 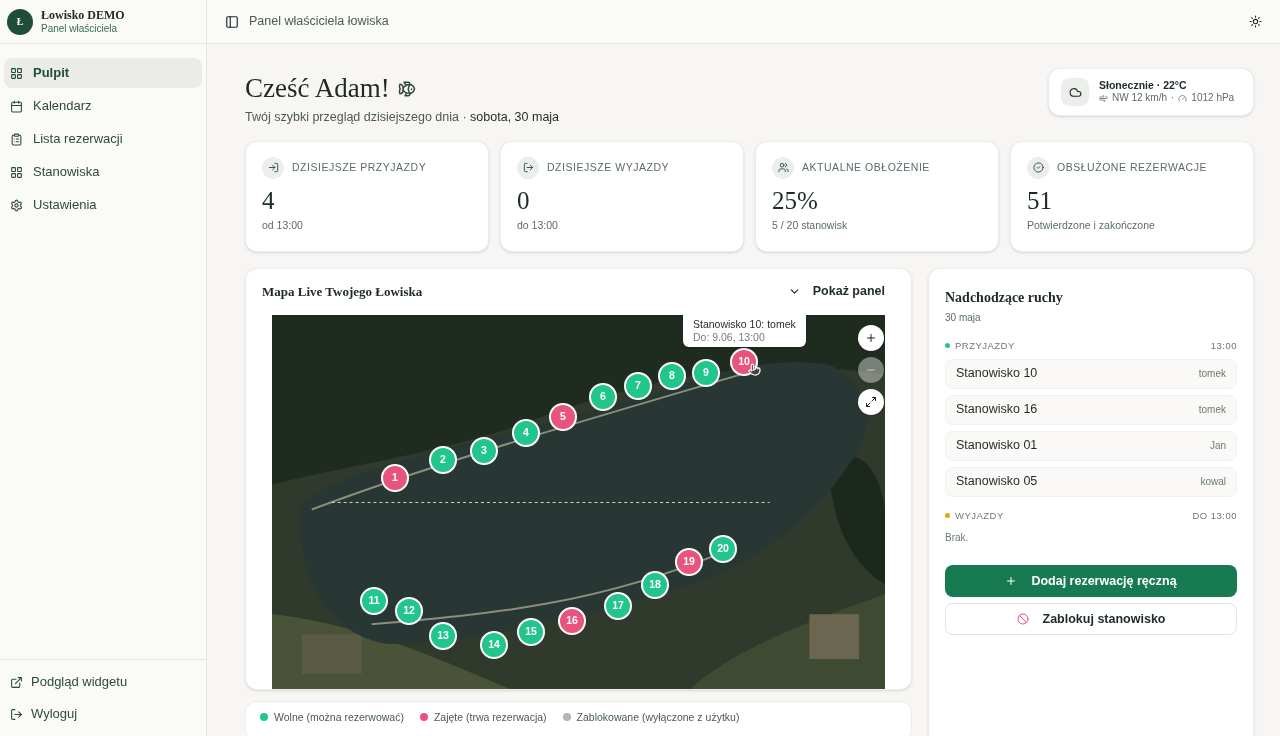 What do you see at coordinates (524, 200) in the screenshot?
I see `stat-value: 0` at bounding box center [524, 200].